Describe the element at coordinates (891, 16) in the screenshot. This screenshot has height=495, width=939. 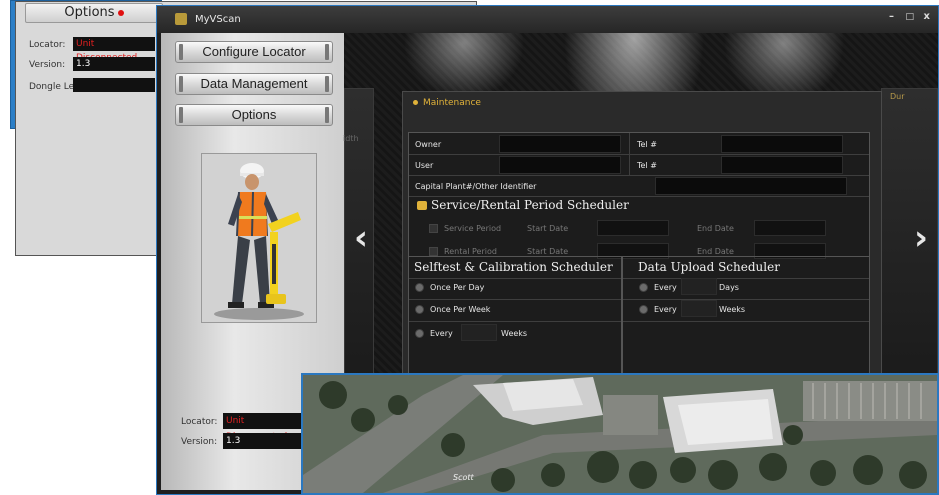
I see `minimize-button: –` at that location.